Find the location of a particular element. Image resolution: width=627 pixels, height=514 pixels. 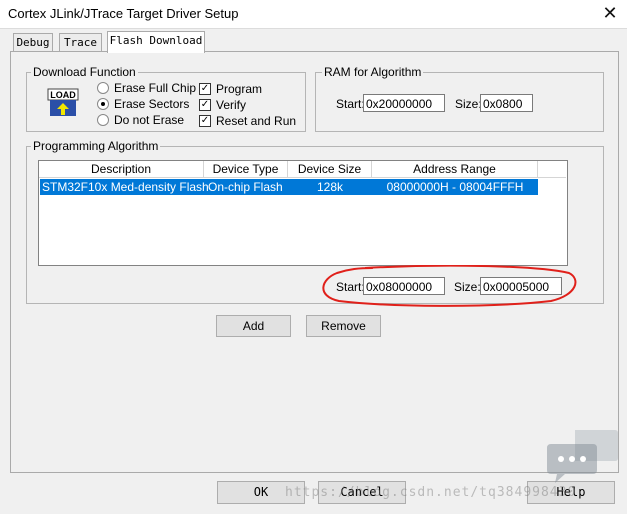

row-device-size: 128k is located at coordinates (330, 187).